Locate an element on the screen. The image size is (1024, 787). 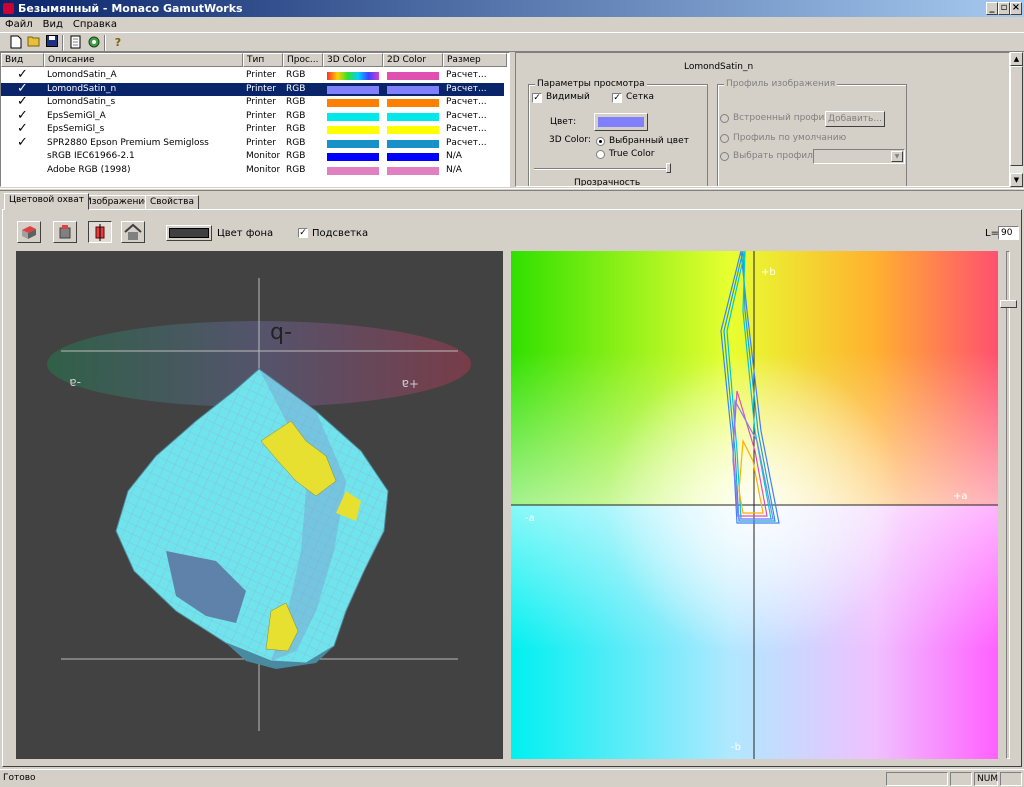
profile-name: LomondSatin_A is located at coordinates (82, 75).